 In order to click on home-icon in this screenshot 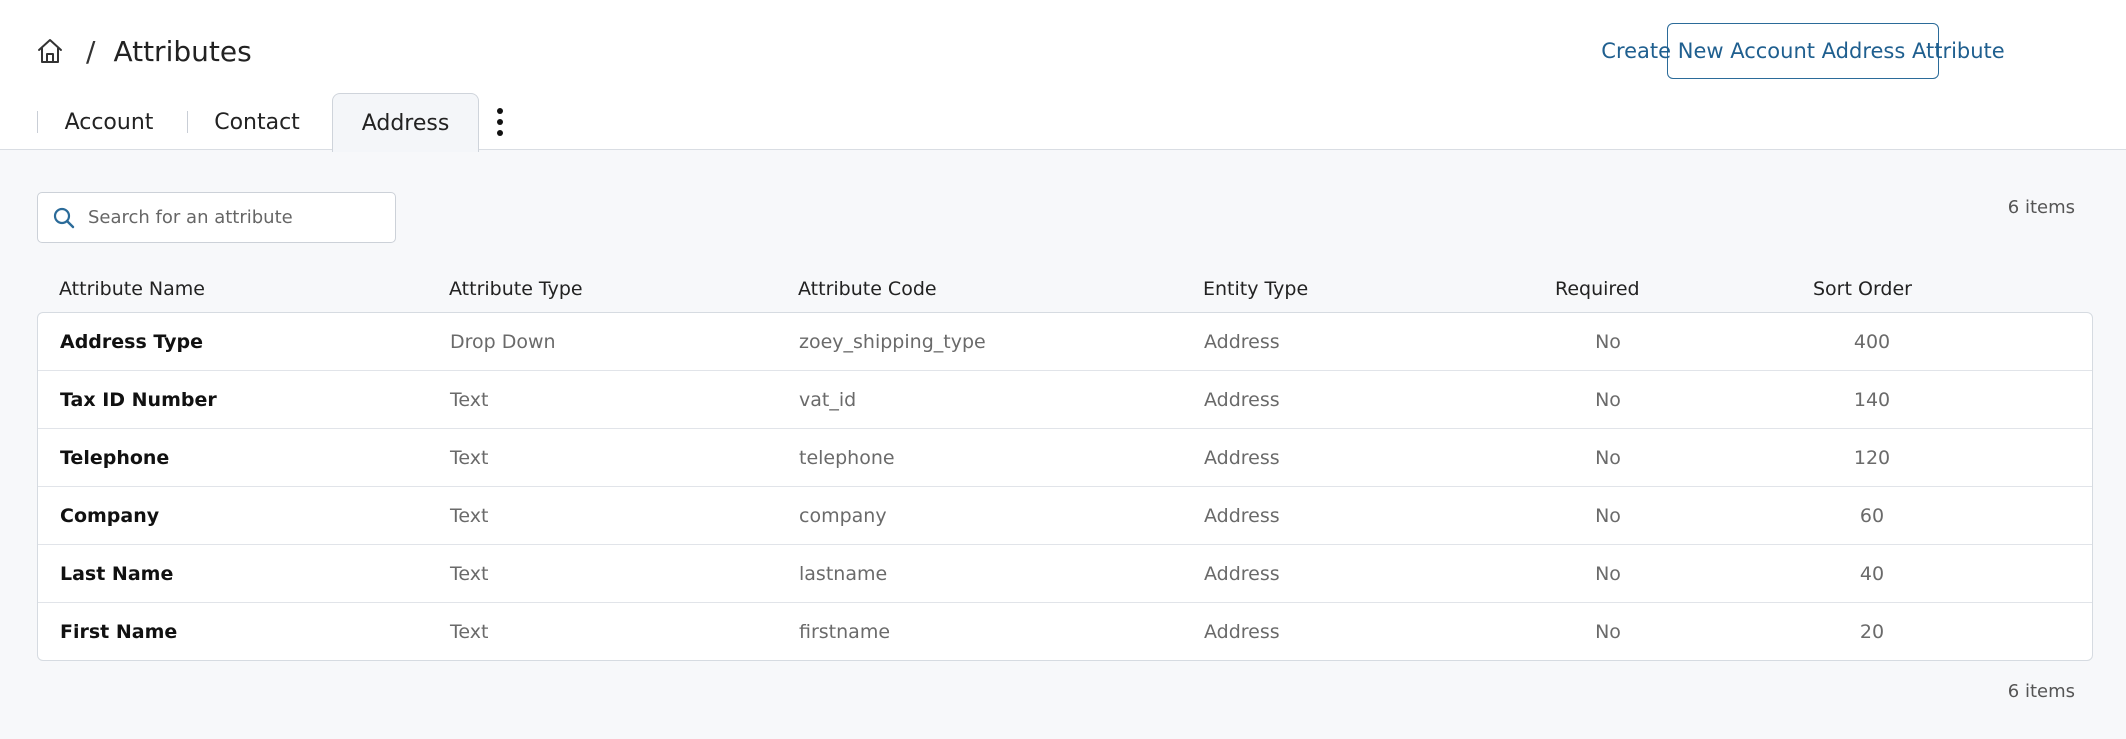, I will do `click(50, 51)`.